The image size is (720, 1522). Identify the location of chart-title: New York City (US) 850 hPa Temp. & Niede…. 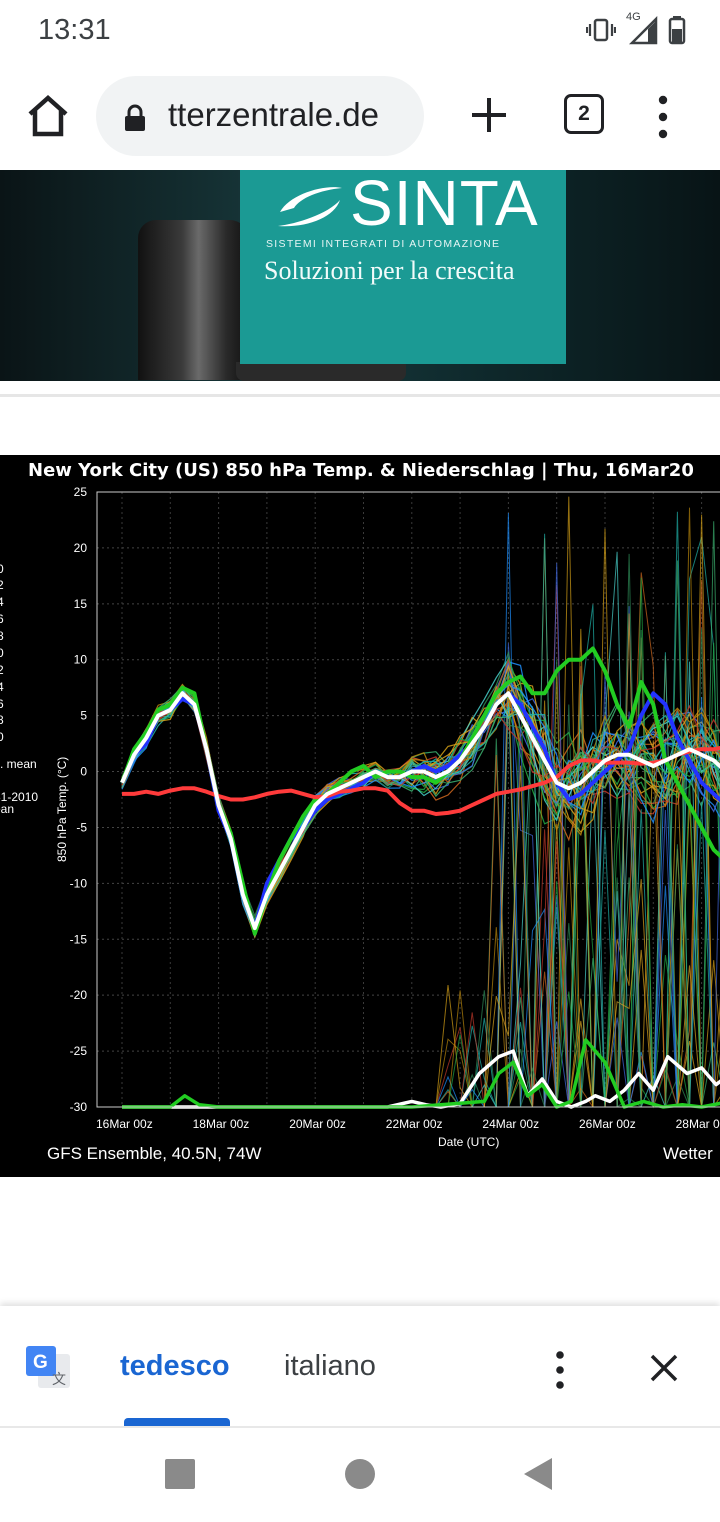
(361, 470).